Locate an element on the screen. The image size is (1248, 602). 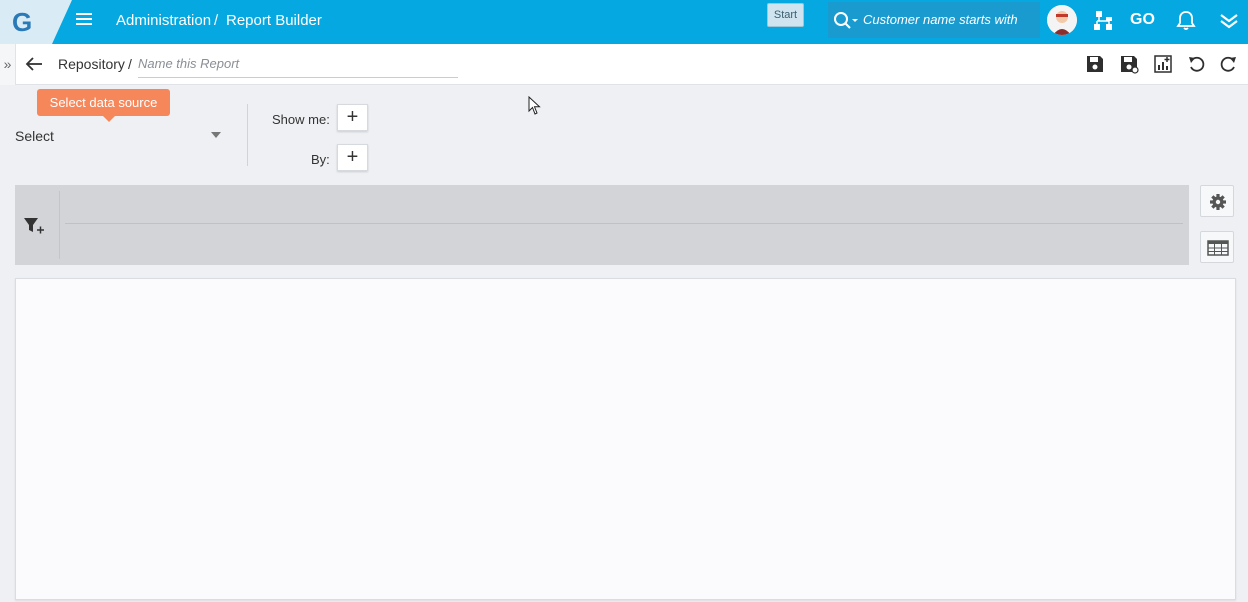
refresh-icon is located at coordinates (1228, 64).